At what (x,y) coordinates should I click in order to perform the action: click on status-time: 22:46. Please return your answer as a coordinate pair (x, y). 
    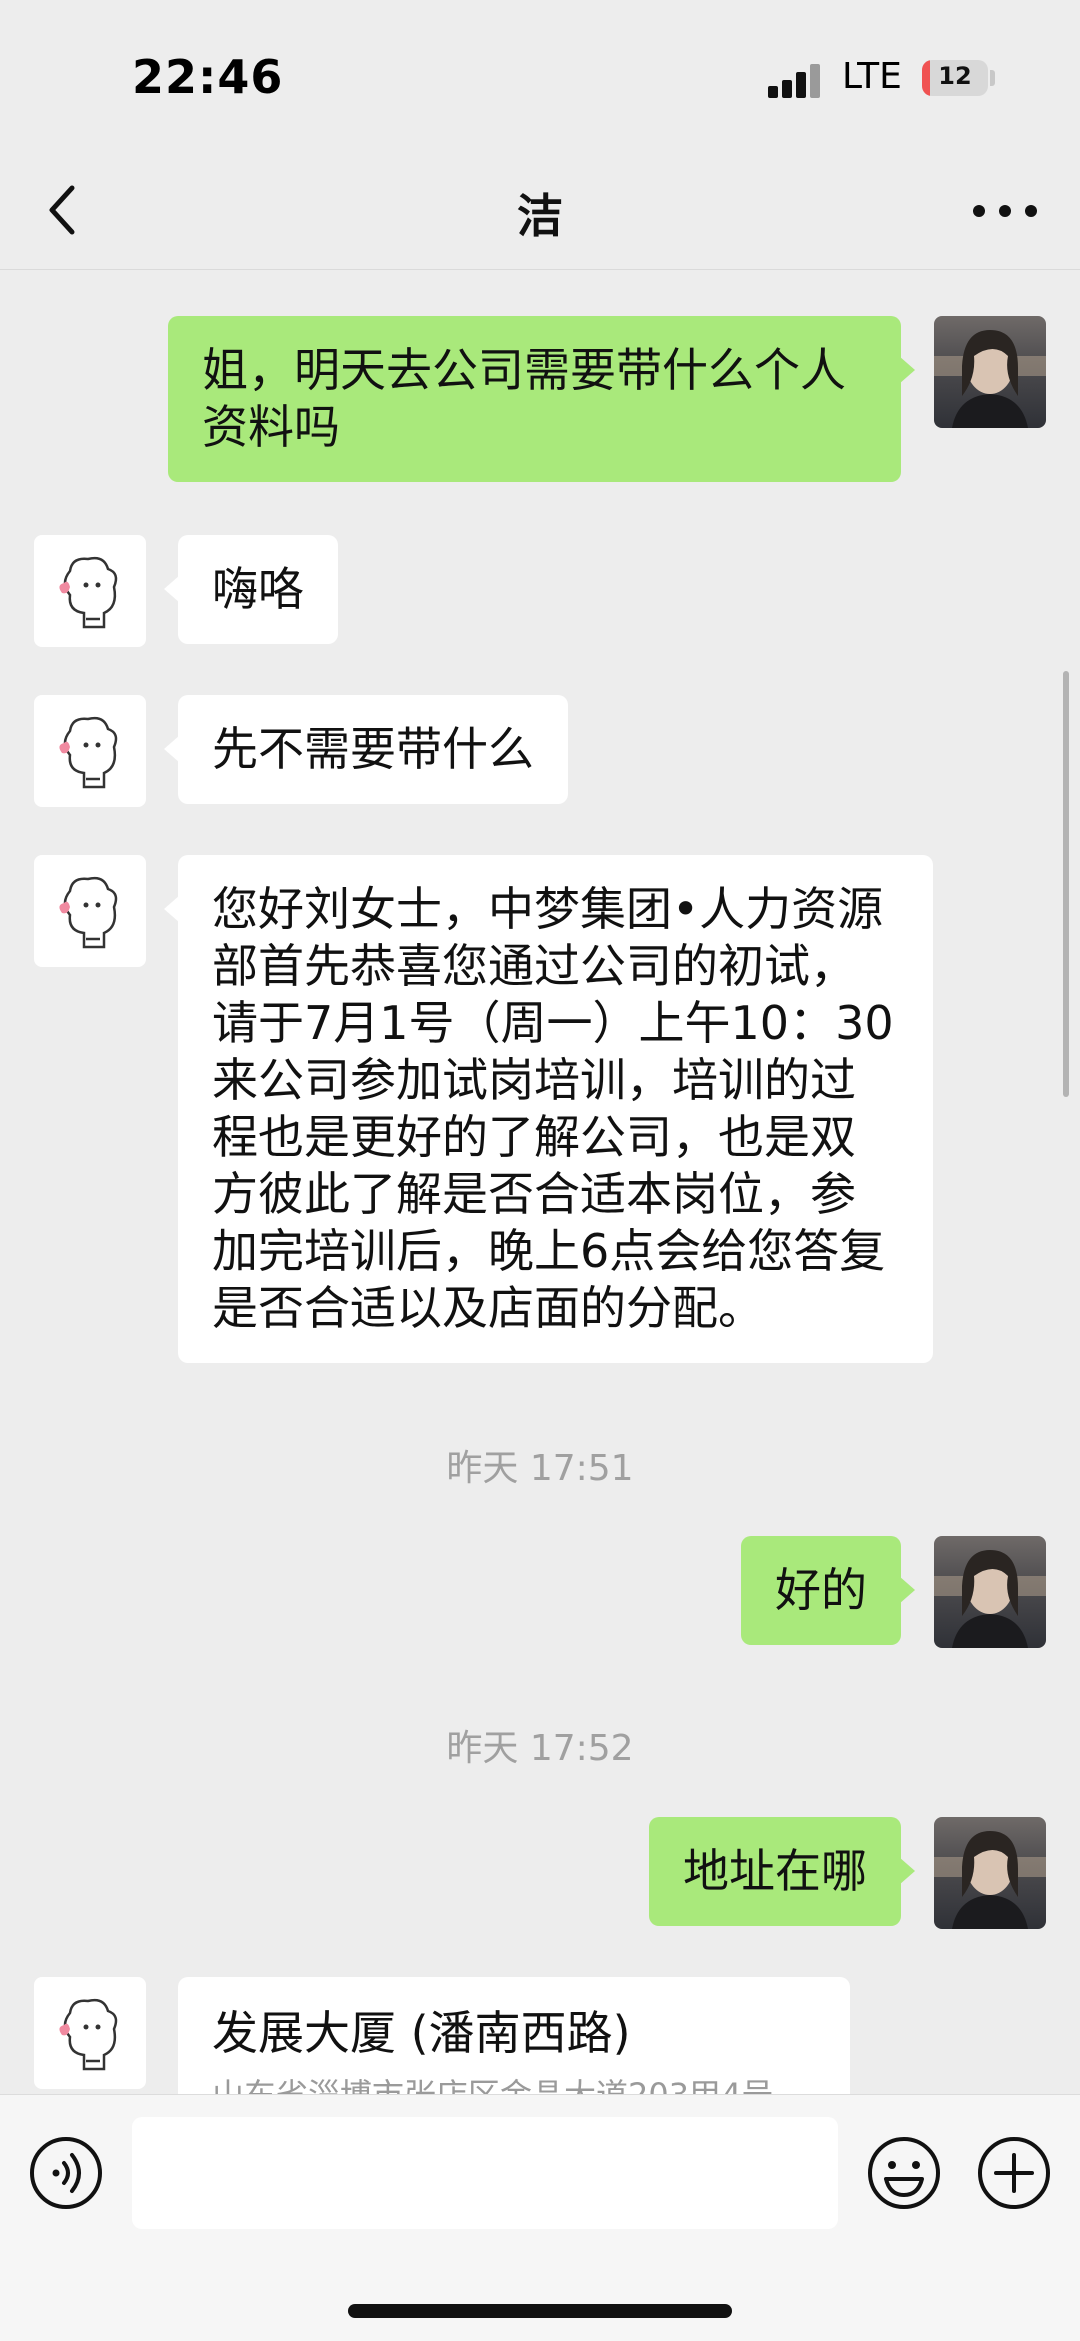
    Looking at the image, I should click on (208, 77).